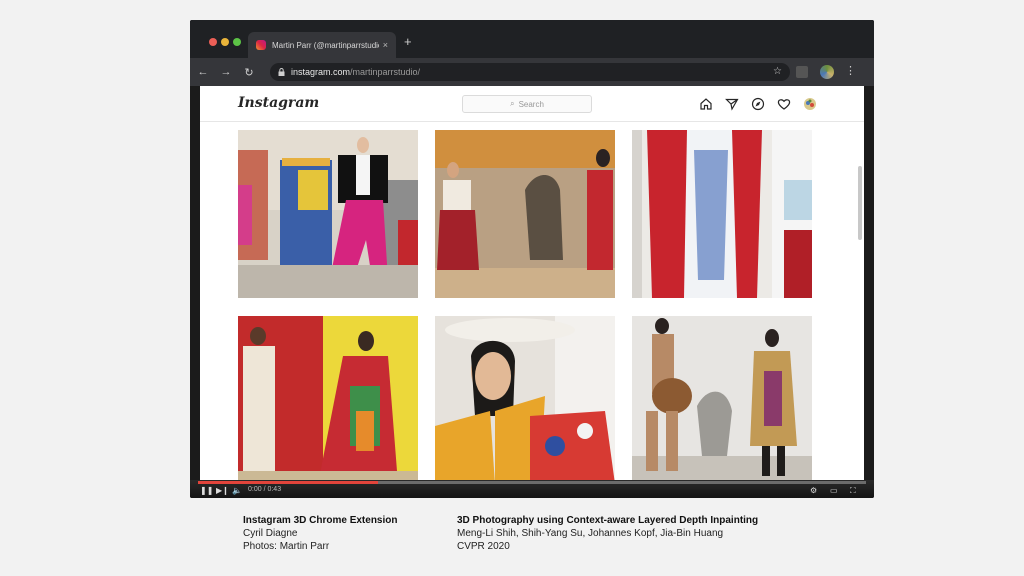 The width and height of the screenshot is (1024, 576). Describe the element at coordinates (265, 489) in the screenshot. I see `video-time: 0:00 / 0:43` at that location.